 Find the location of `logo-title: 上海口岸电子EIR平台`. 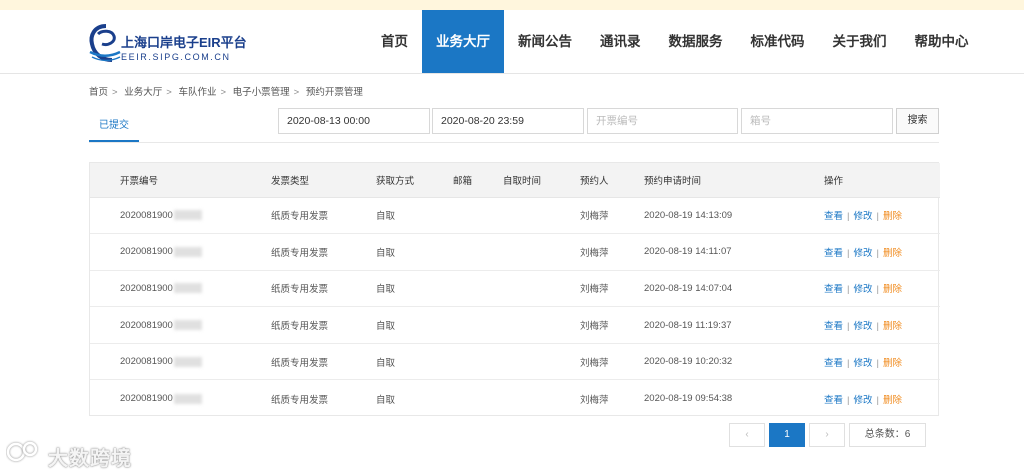

logo-title: 上海口岸电子EIR平台 is located at coordinates (184, 42).